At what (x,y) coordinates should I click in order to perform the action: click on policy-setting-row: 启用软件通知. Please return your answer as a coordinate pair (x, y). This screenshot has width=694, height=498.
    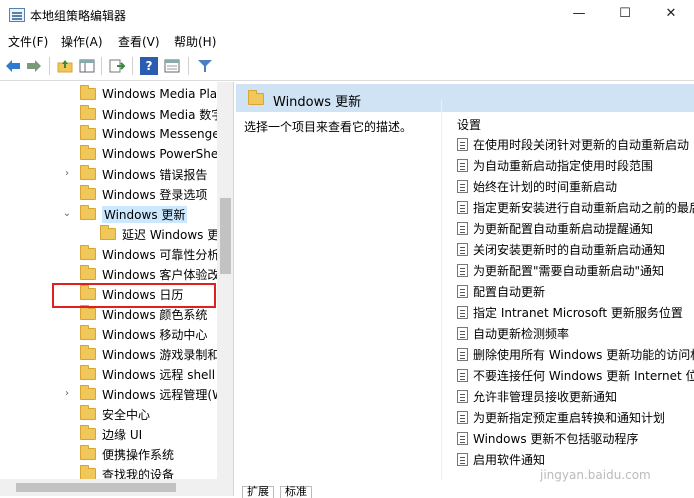
    Looking at the image, I should click on (501, 459).